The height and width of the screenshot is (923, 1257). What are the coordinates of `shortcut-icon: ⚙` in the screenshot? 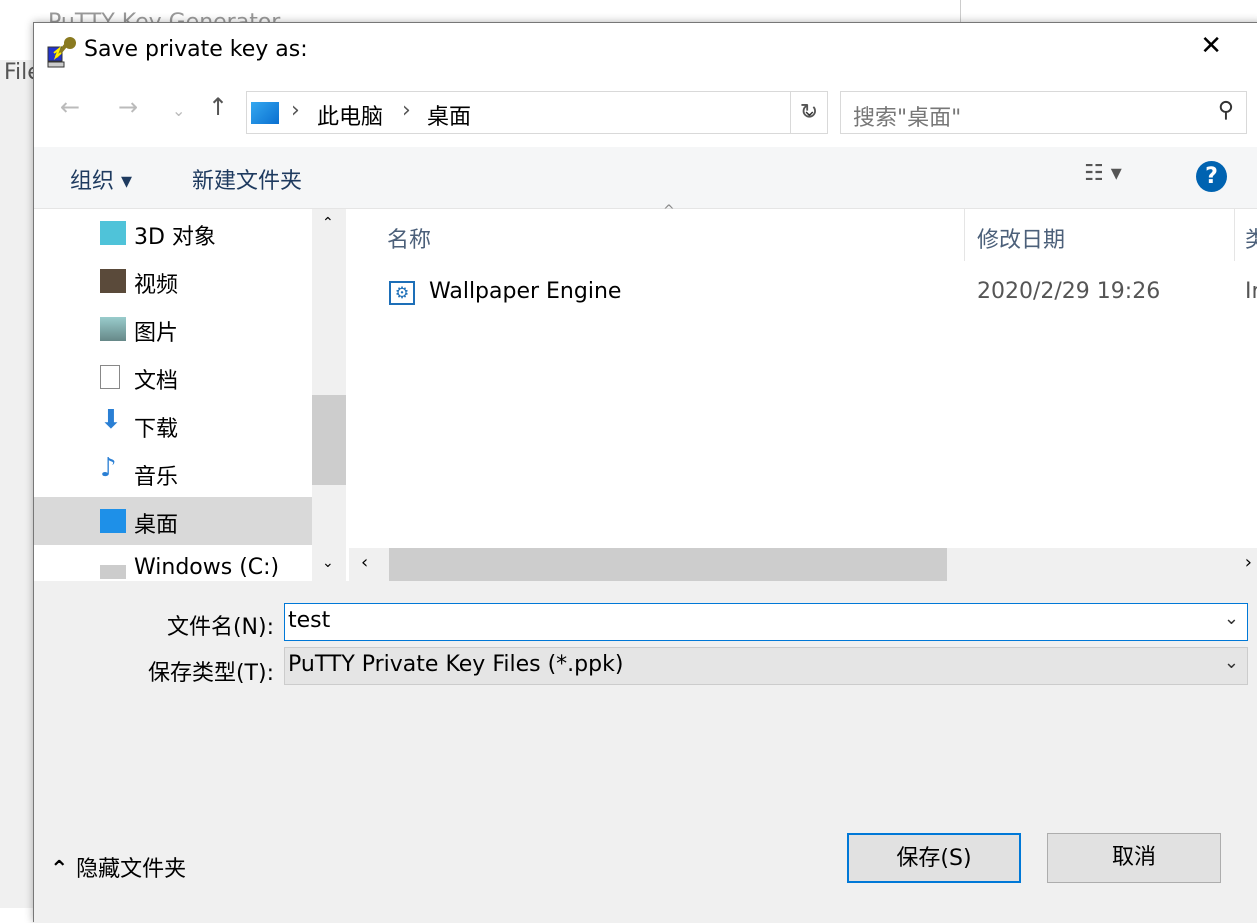 It's located at (402, 293).